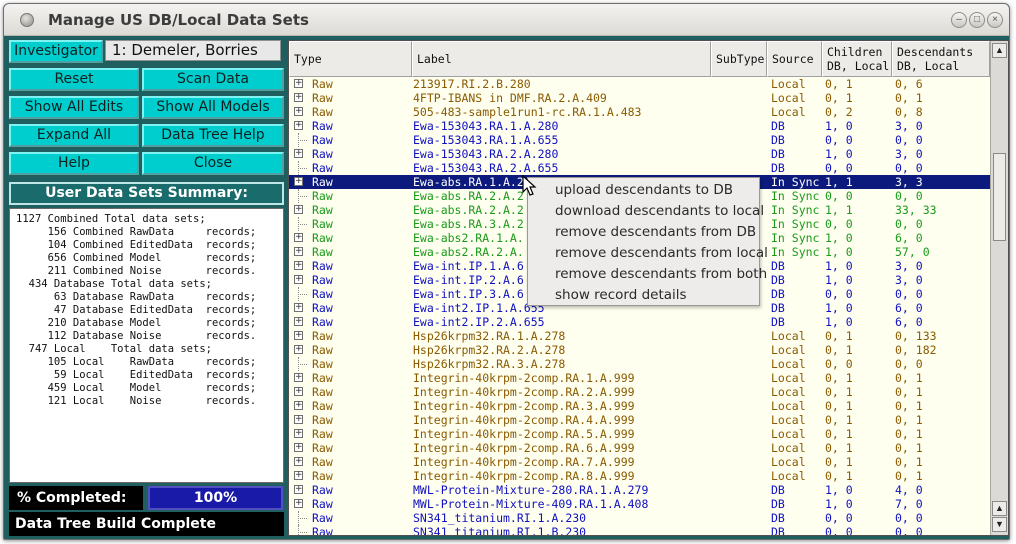 This screenshot has height=544, width=1016. I want to click on maximize-icon: □, so click(977, 20).